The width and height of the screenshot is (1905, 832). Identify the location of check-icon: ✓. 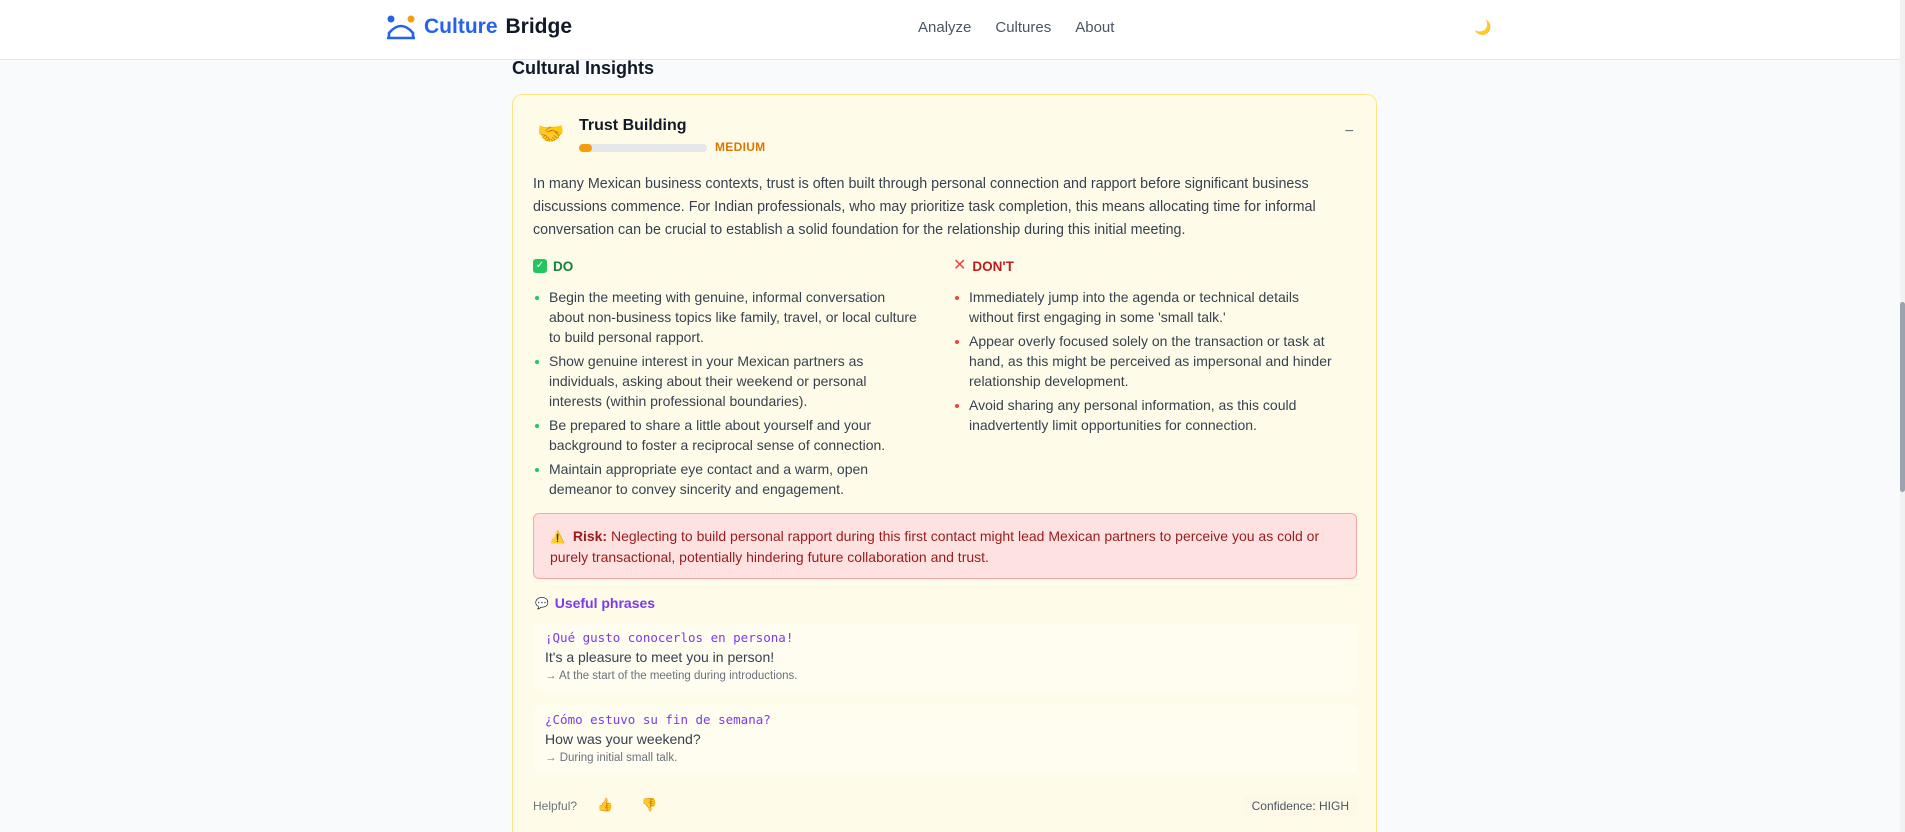
(540, 266).